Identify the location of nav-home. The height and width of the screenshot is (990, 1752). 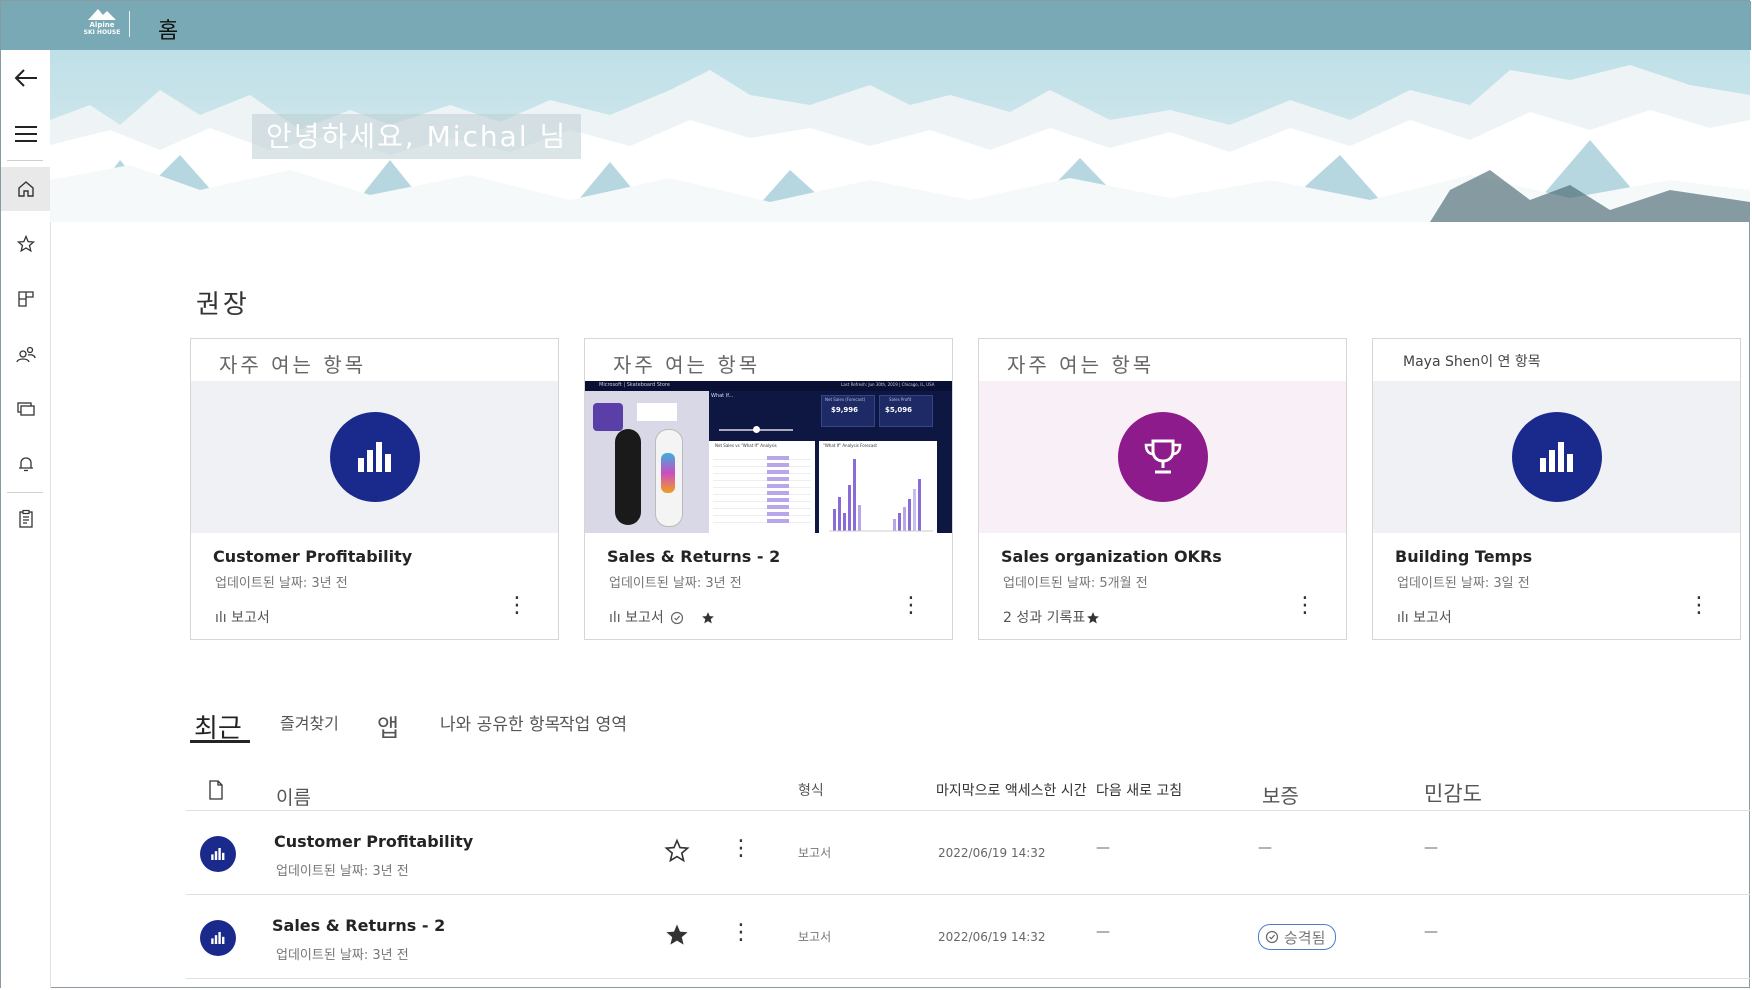
(25, 189).